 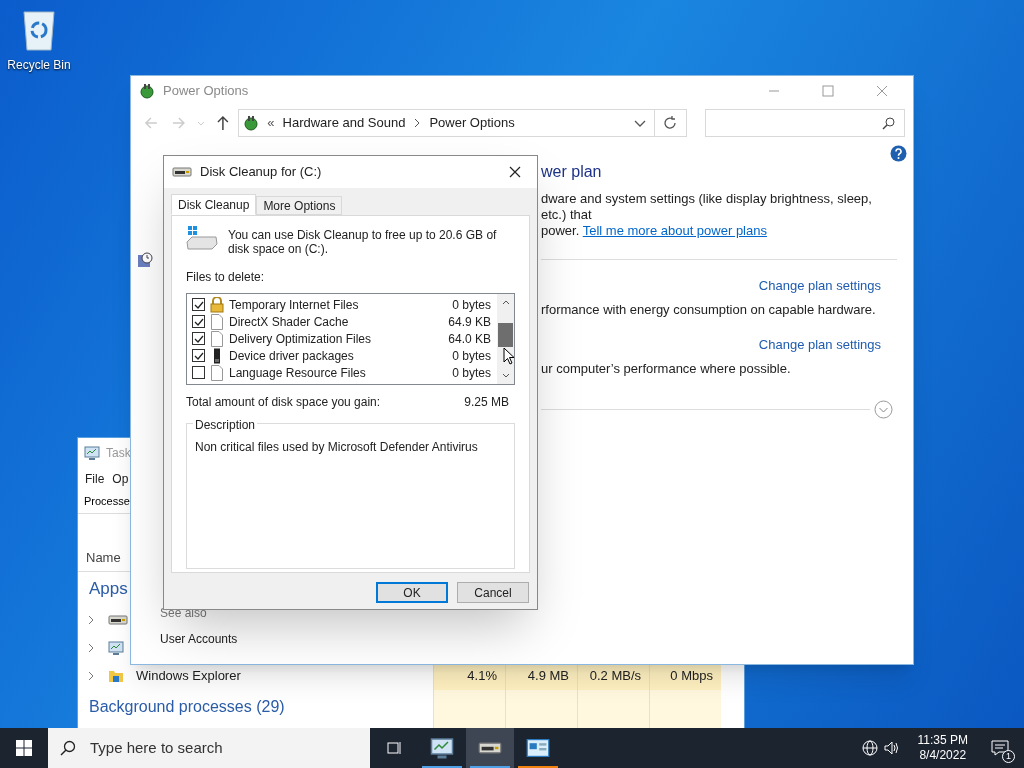 What do you see at coordinates (469, 339) in the screenshot?
I see `file-size: 64.0 KB` at bounding box center [469, 339].